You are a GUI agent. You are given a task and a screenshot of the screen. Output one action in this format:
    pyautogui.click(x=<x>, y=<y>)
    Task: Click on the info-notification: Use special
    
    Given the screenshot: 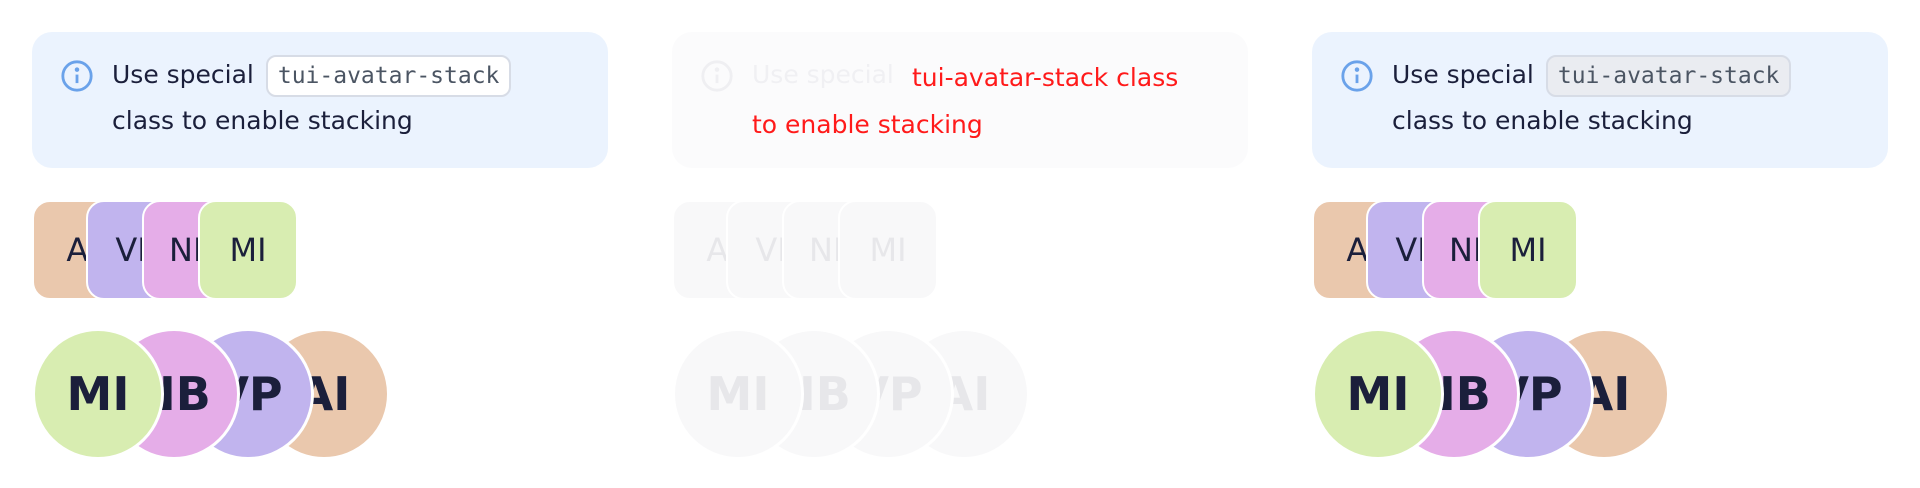 What is the action you would take?
    pyautogui.click(x=960, y=100)
    